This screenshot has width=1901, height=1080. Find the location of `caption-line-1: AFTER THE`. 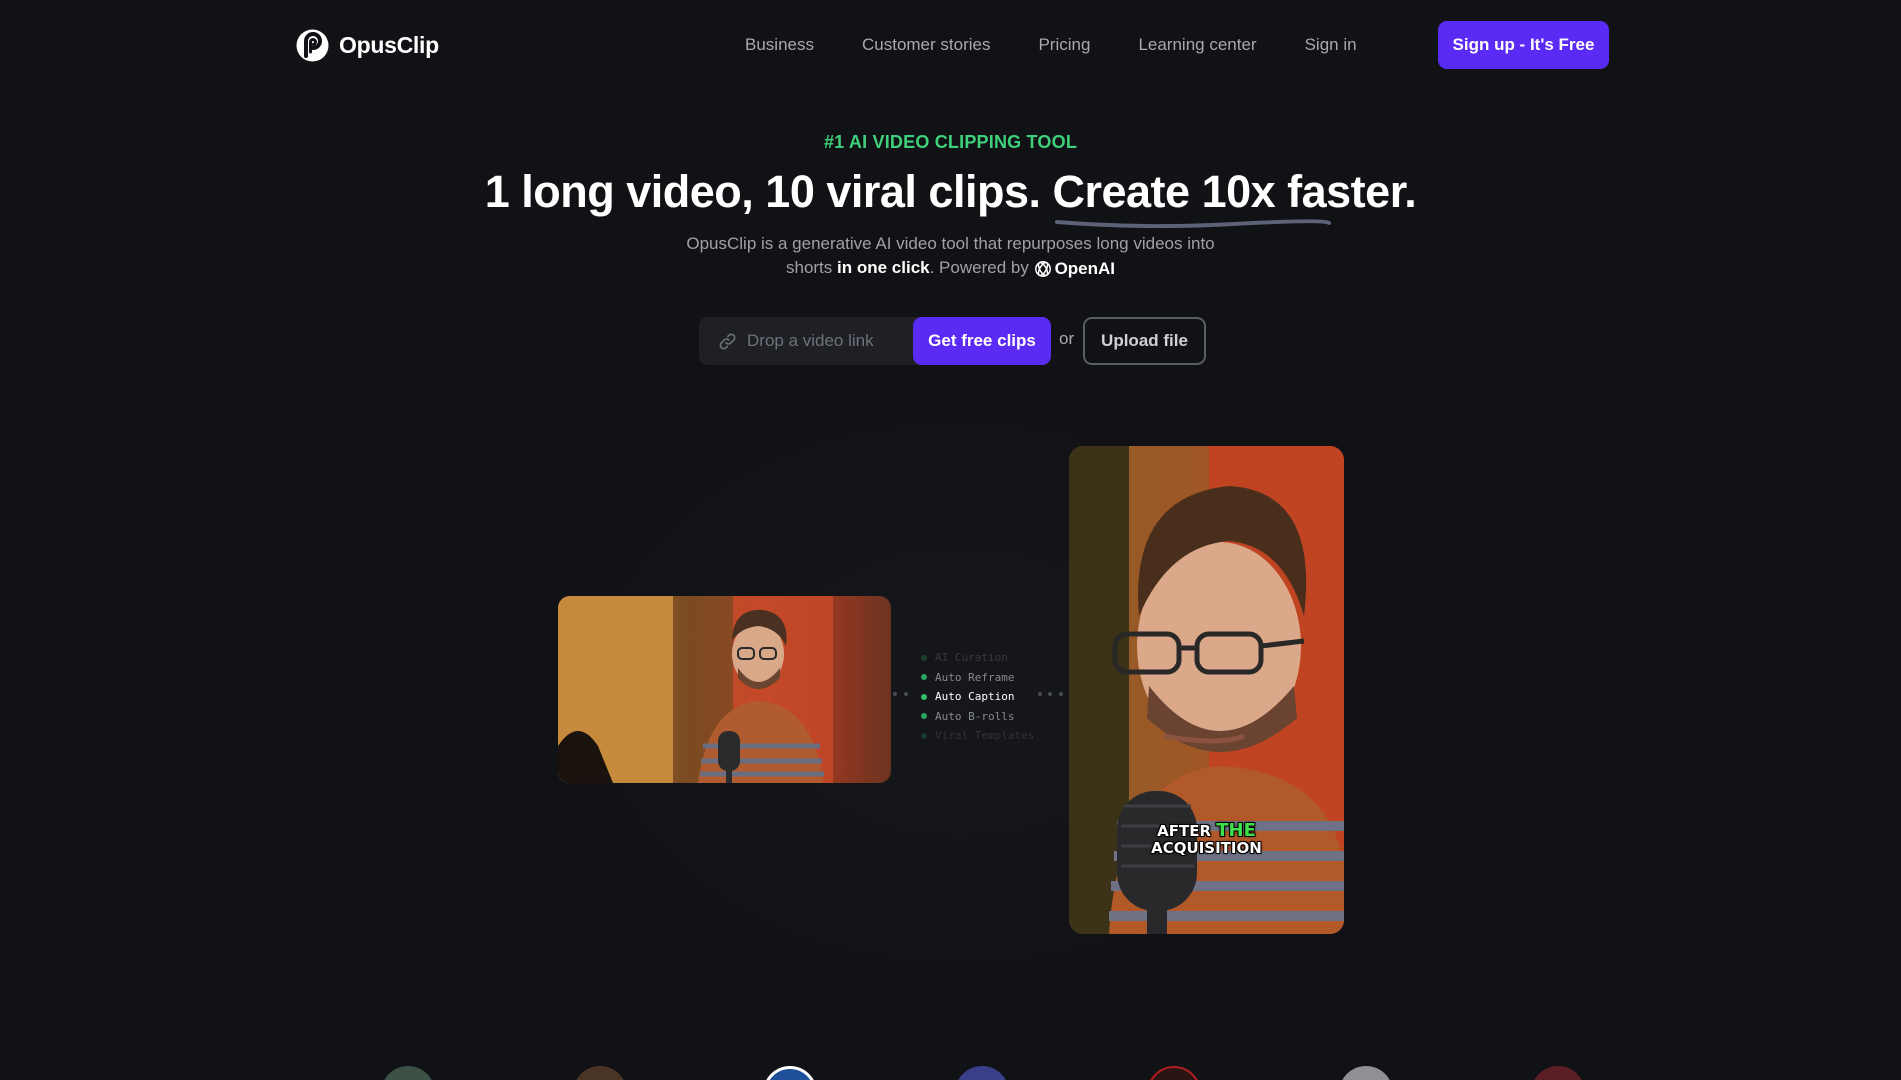

caption-line-1: AFTER THE is located at coordinates (1206, 831).